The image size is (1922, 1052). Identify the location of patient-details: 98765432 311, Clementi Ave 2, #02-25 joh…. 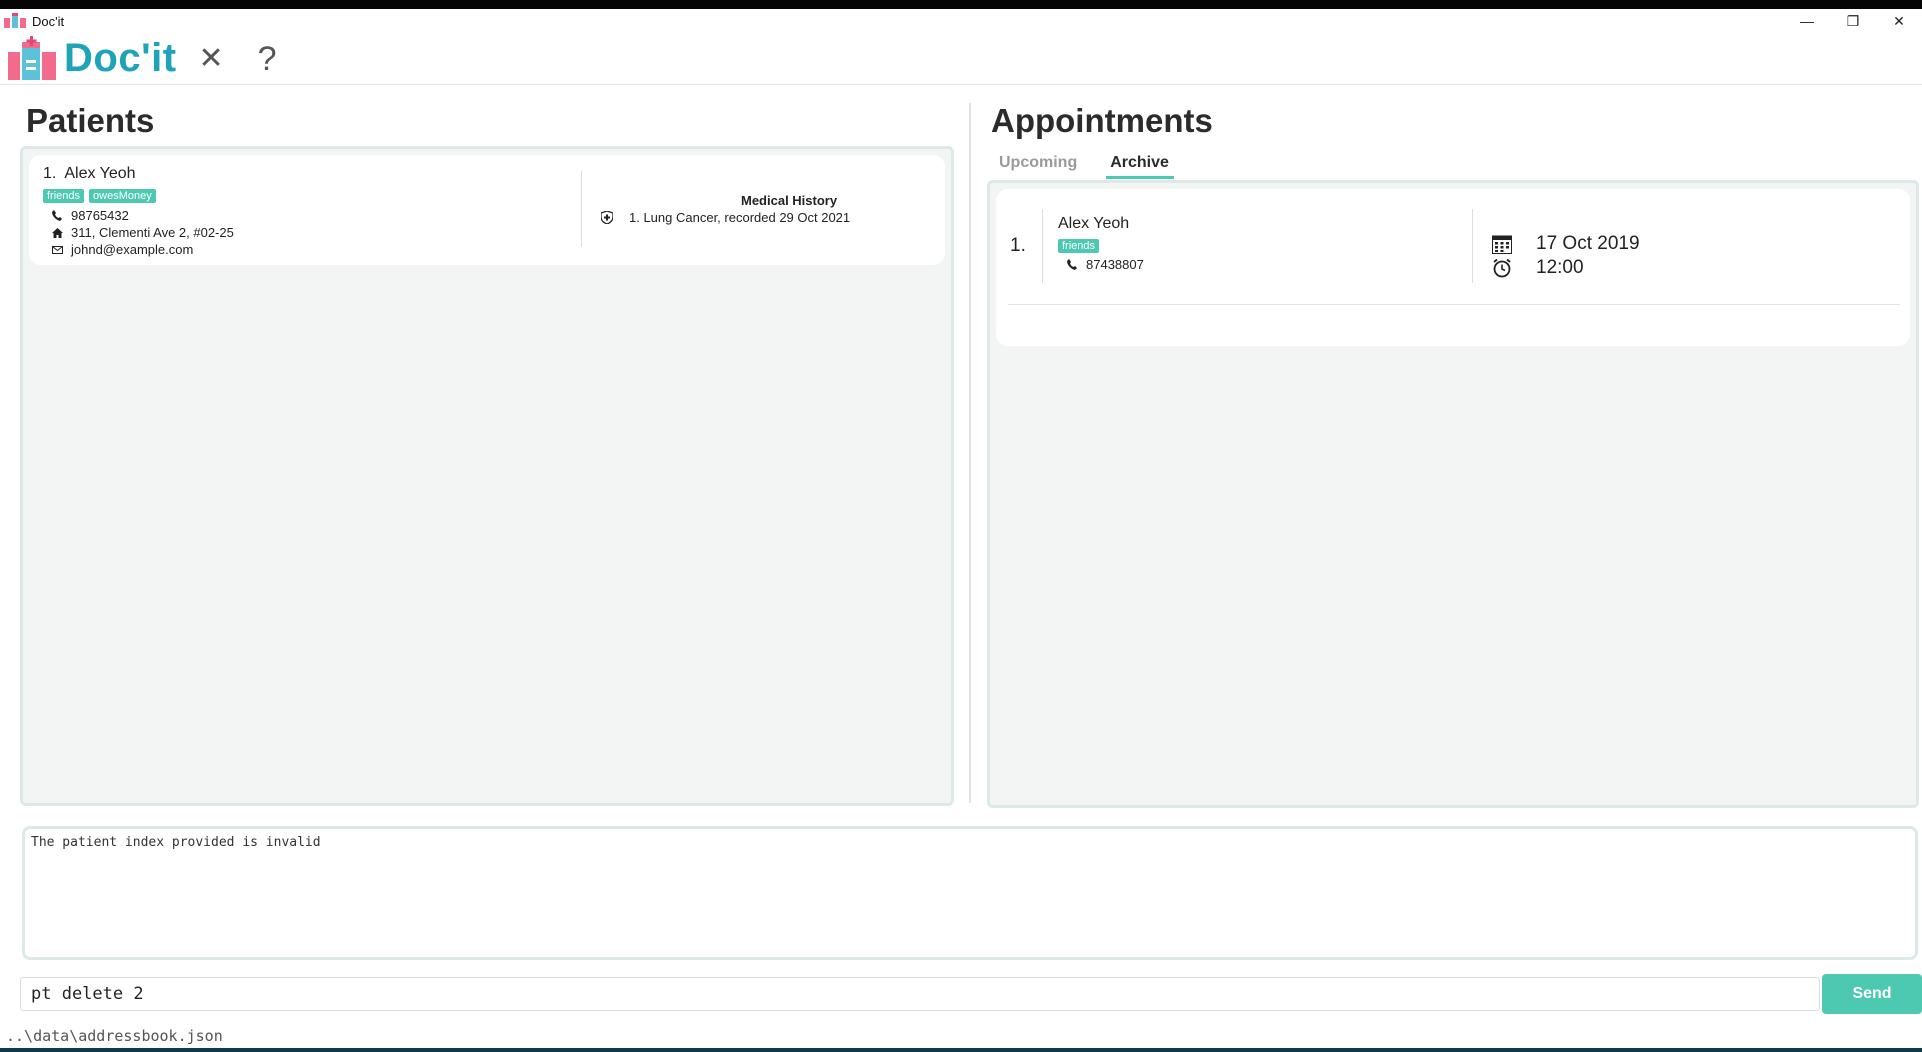
(138, 232).